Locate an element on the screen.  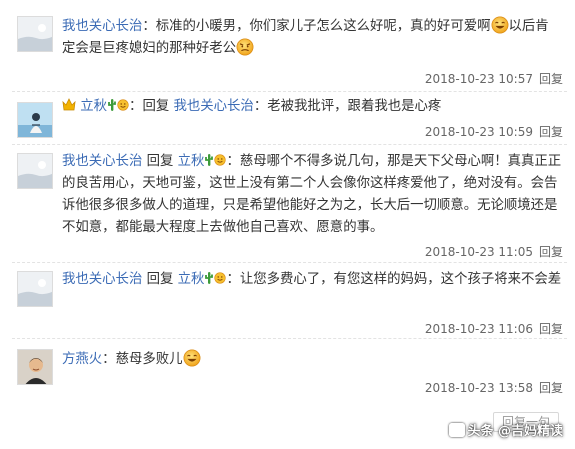
comment-text: 标准的小暖男，你们家儿子怎么这么好呢，真的好可爱啊 is located at coordinates (323, 26).